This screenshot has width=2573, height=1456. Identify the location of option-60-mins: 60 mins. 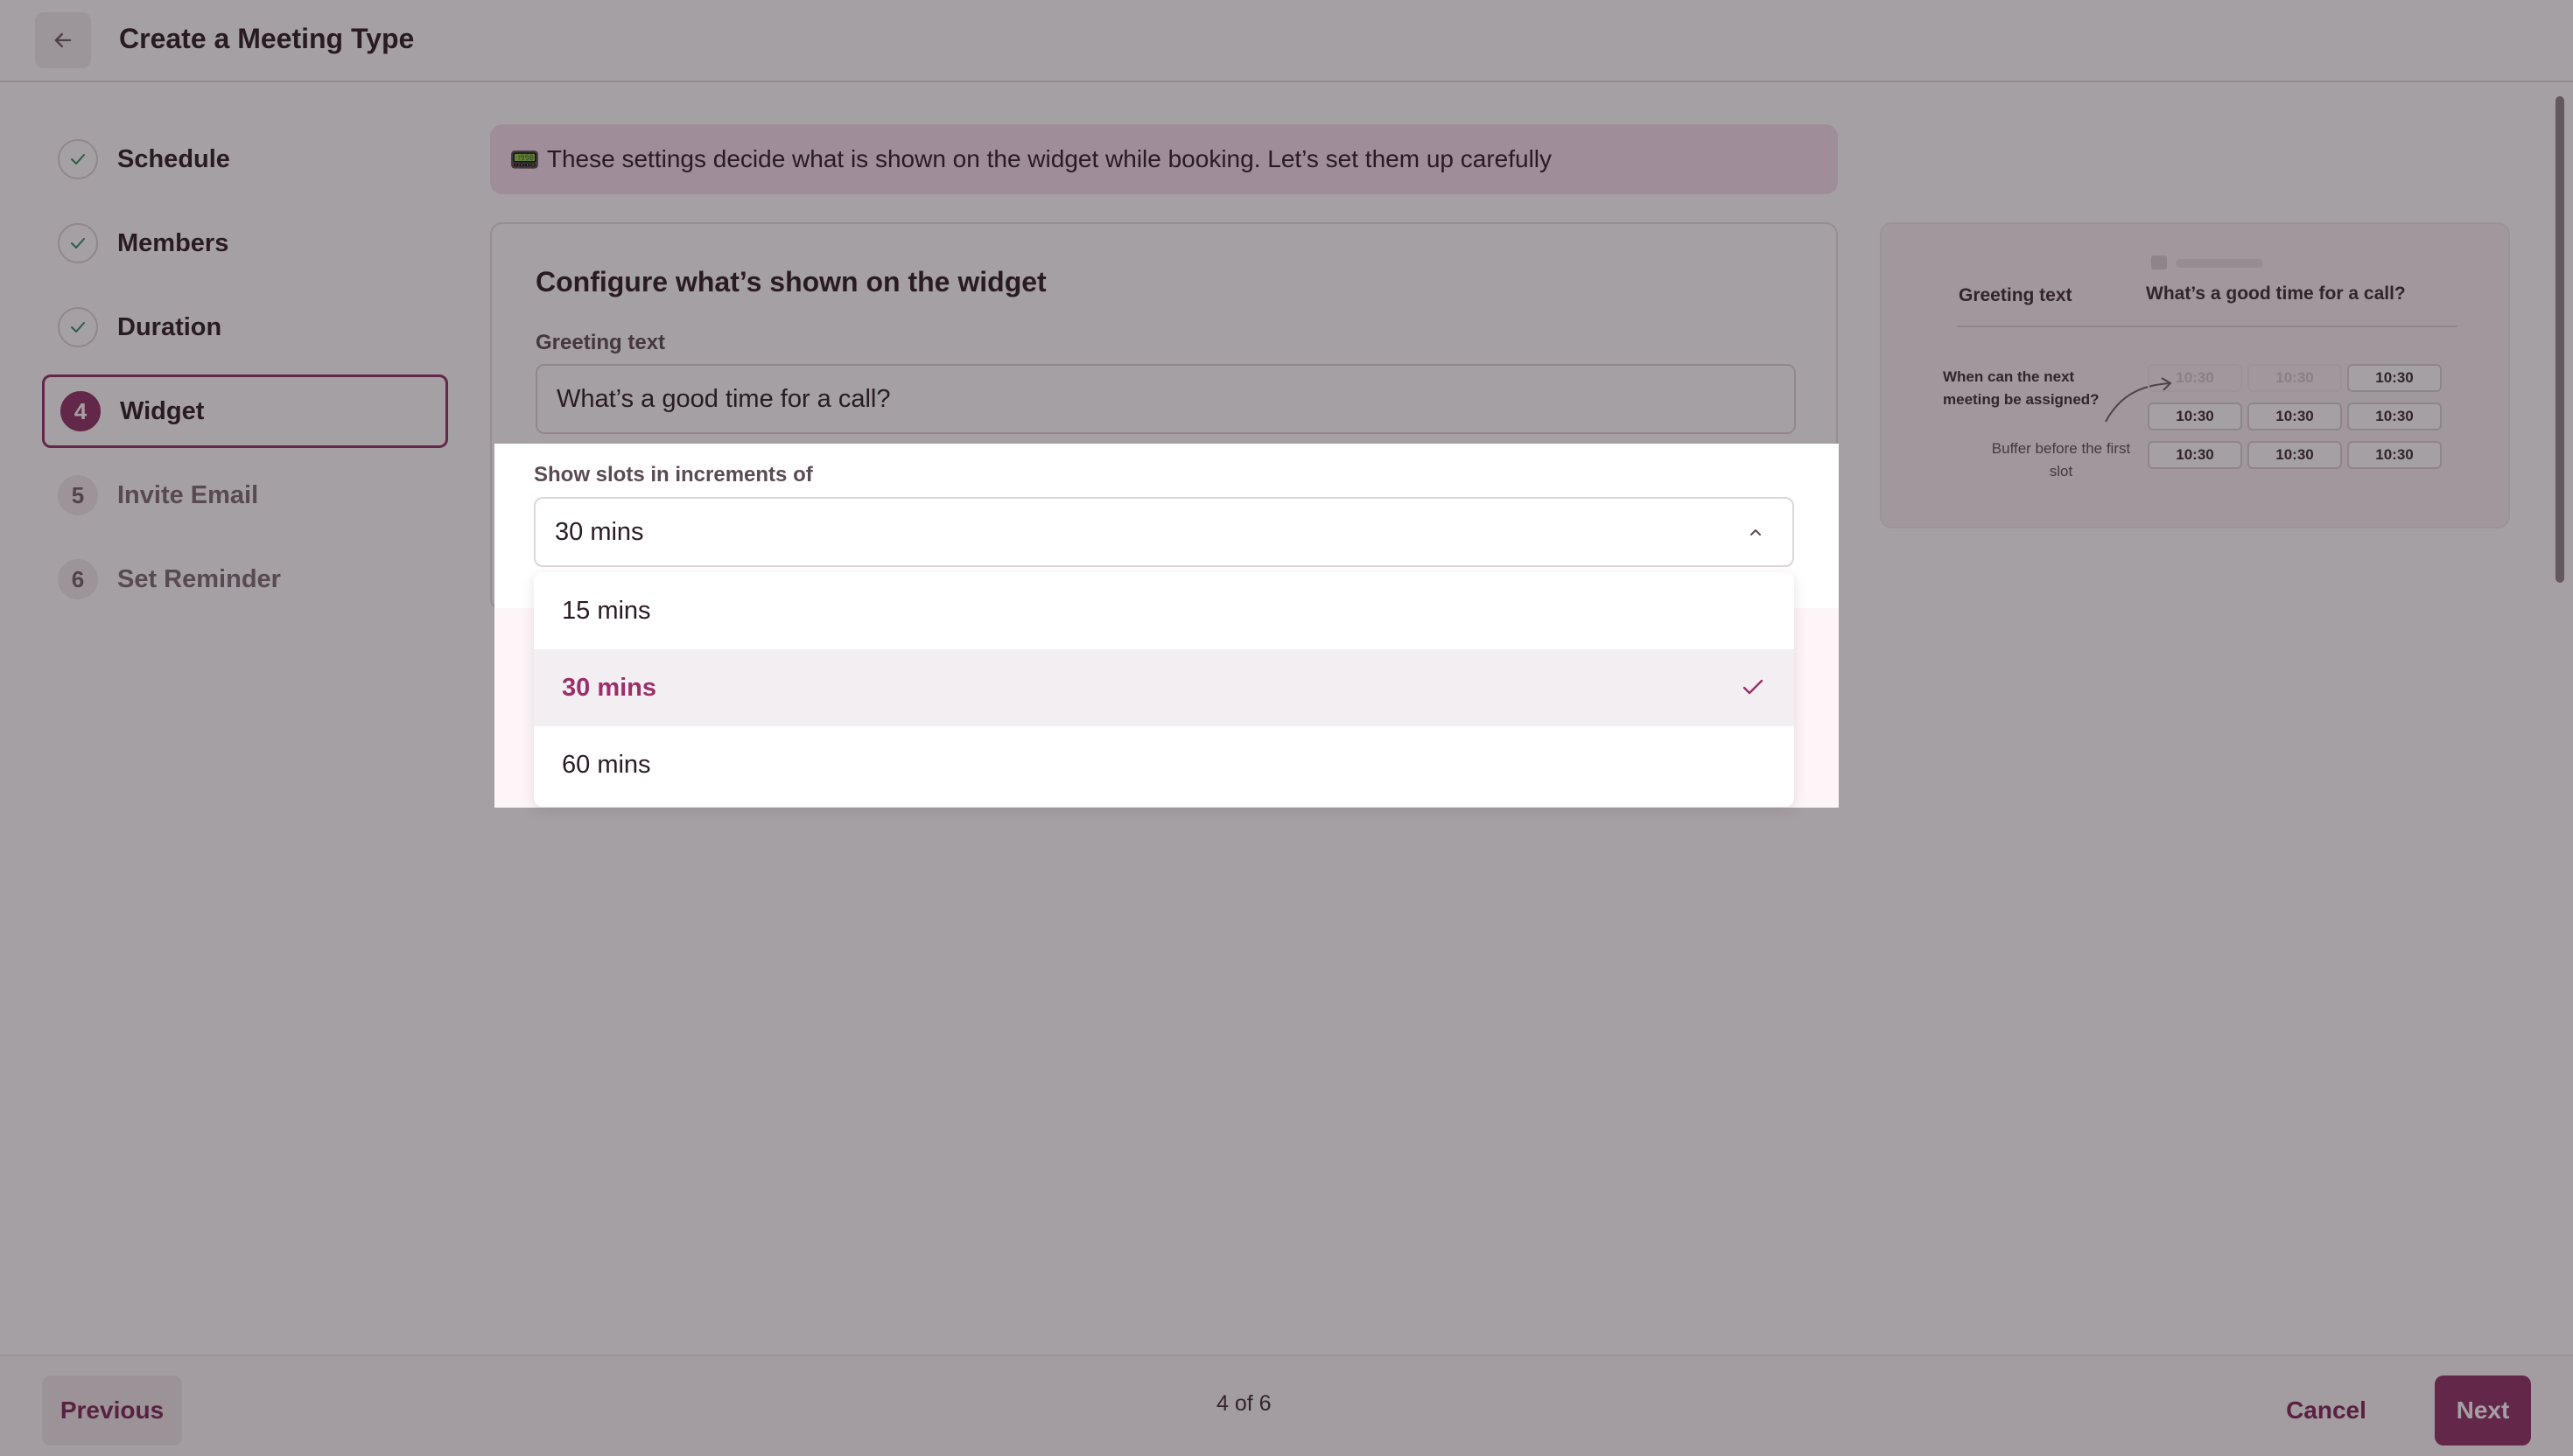
(1164, 764).